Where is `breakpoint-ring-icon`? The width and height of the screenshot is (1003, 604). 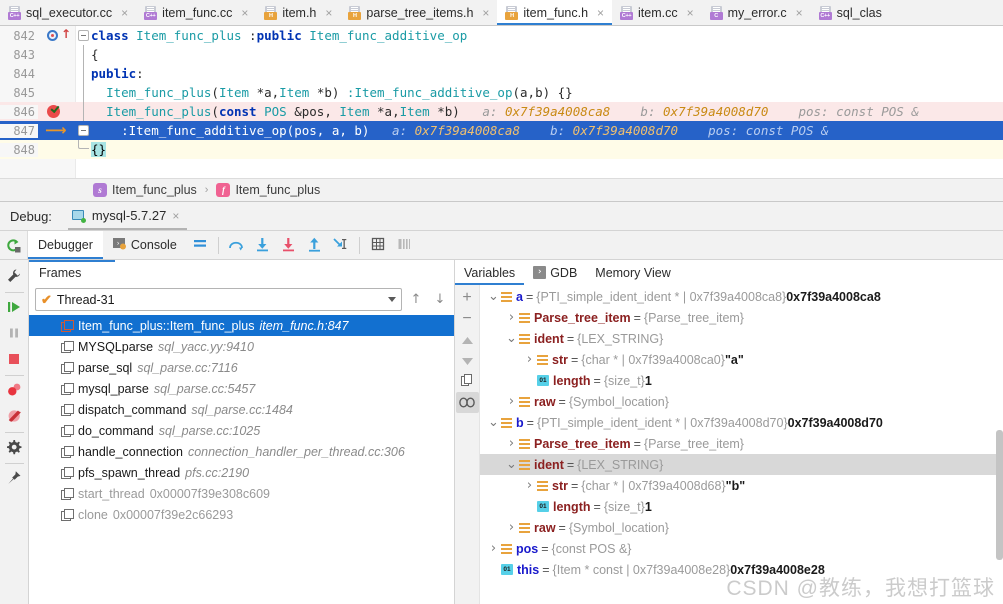
breakpoint-ring-icon is located at coordinates (52, 35).